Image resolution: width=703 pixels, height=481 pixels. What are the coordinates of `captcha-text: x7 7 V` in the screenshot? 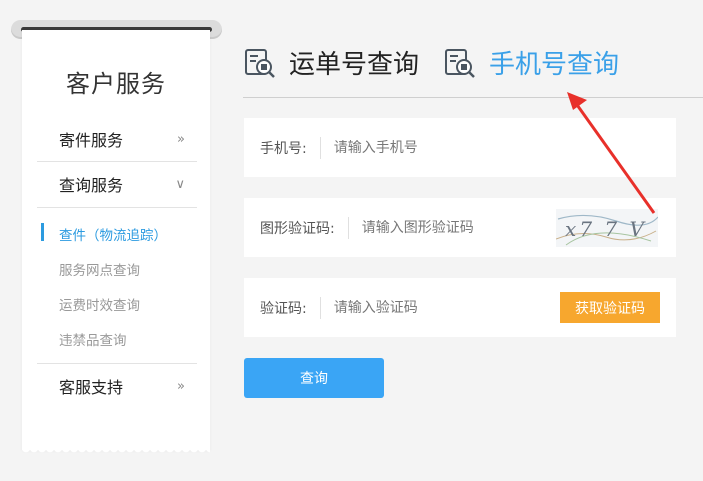 It's located at (606, 229).